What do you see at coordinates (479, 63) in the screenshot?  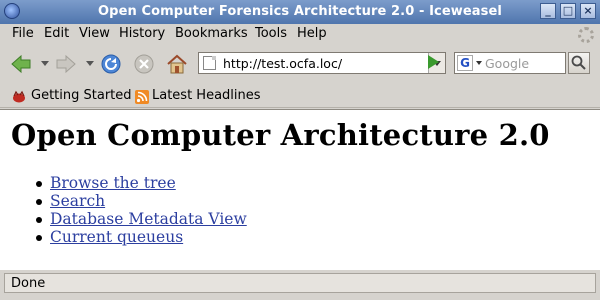 I see `engine-dropdown-icon` at bounding box center [479, 63].